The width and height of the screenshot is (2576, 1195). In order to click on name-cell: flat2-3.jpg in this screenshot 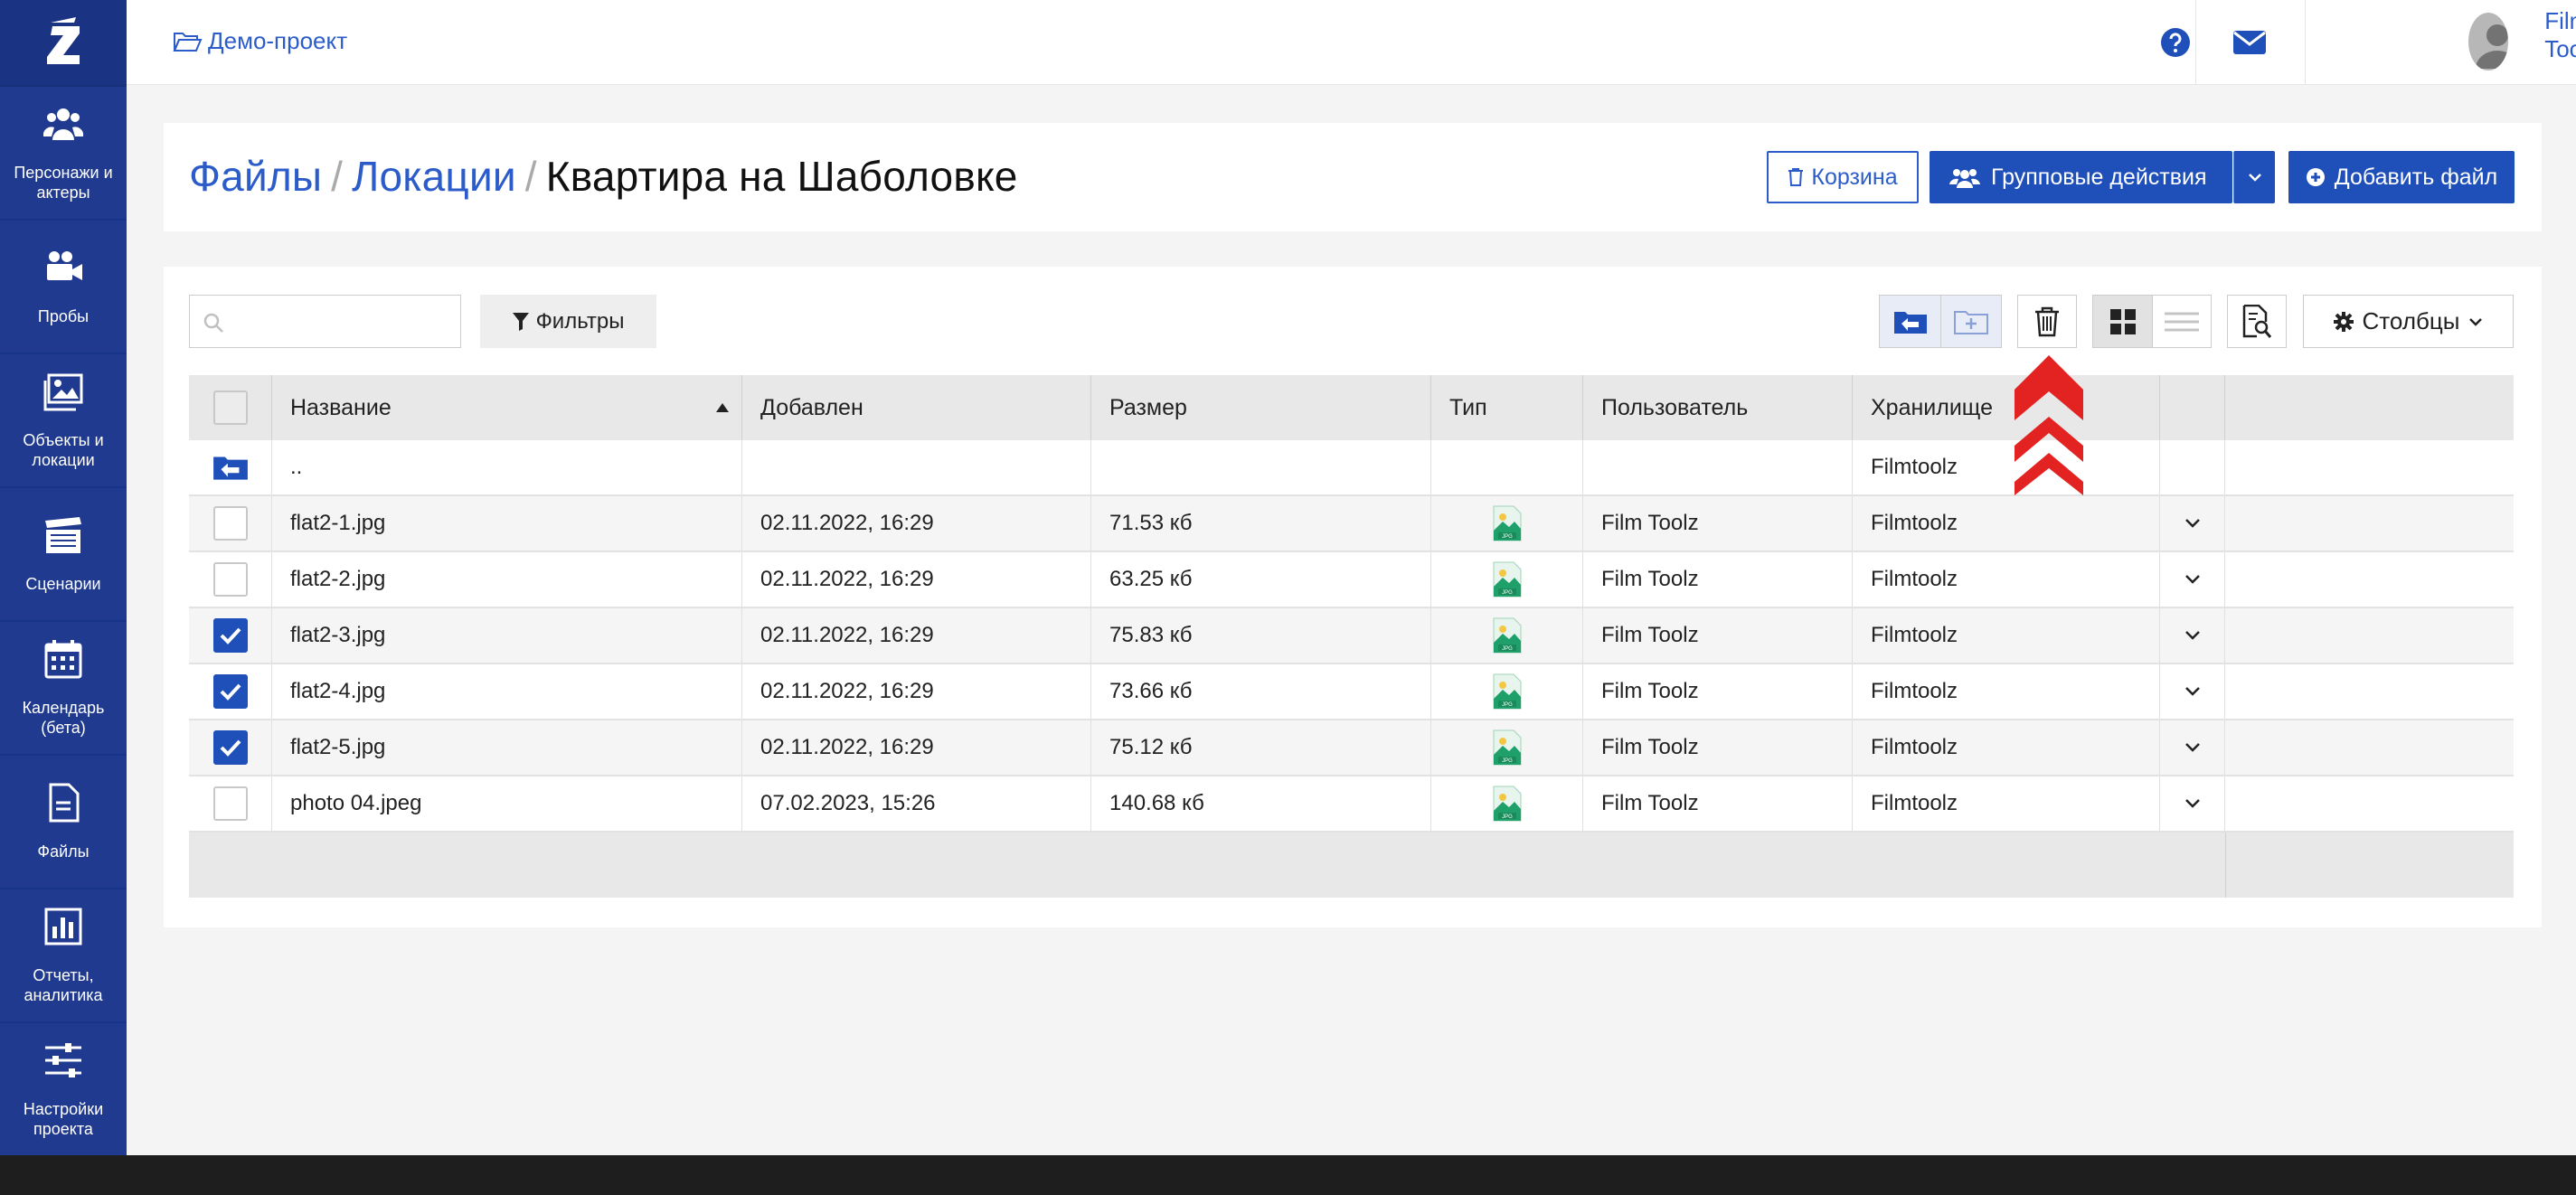, I will do `click(507, 635)`.